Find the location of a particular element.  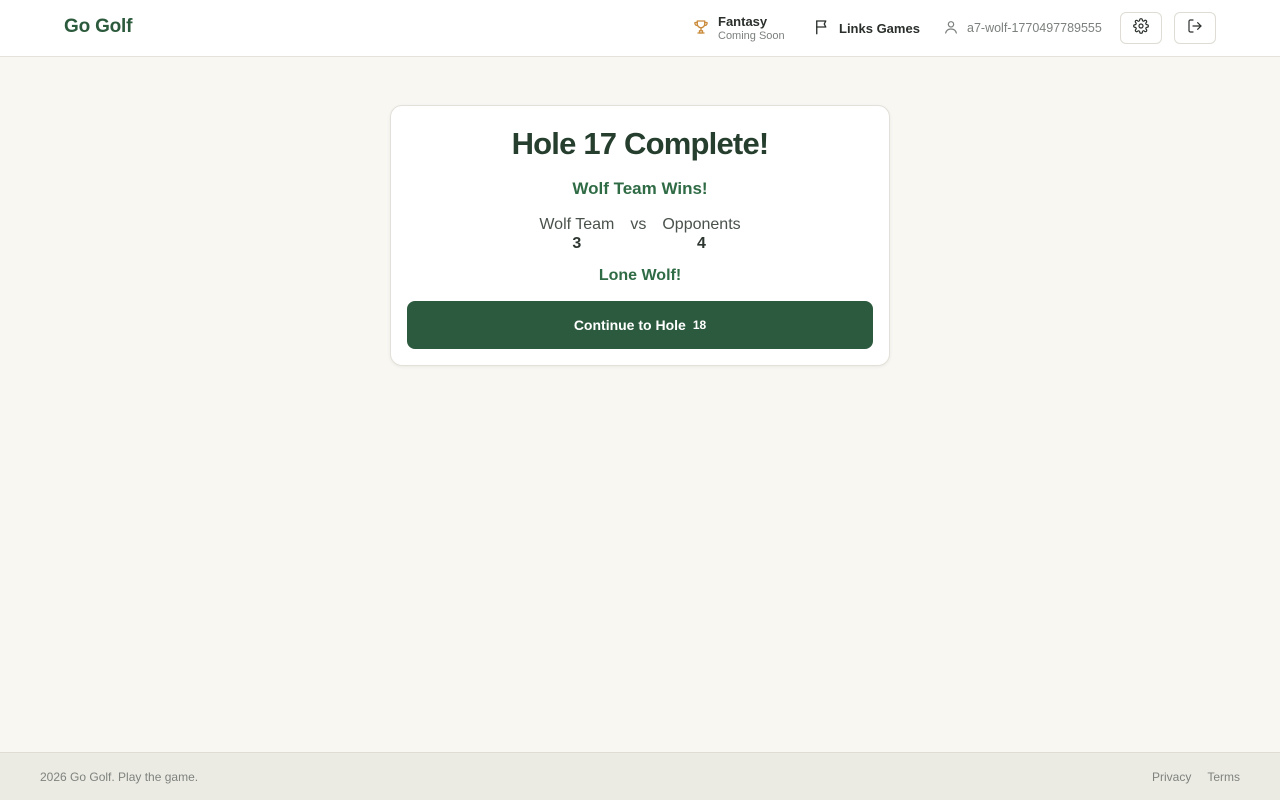

team-opponents: Opponents 4 is located at coordinates (701, 234).